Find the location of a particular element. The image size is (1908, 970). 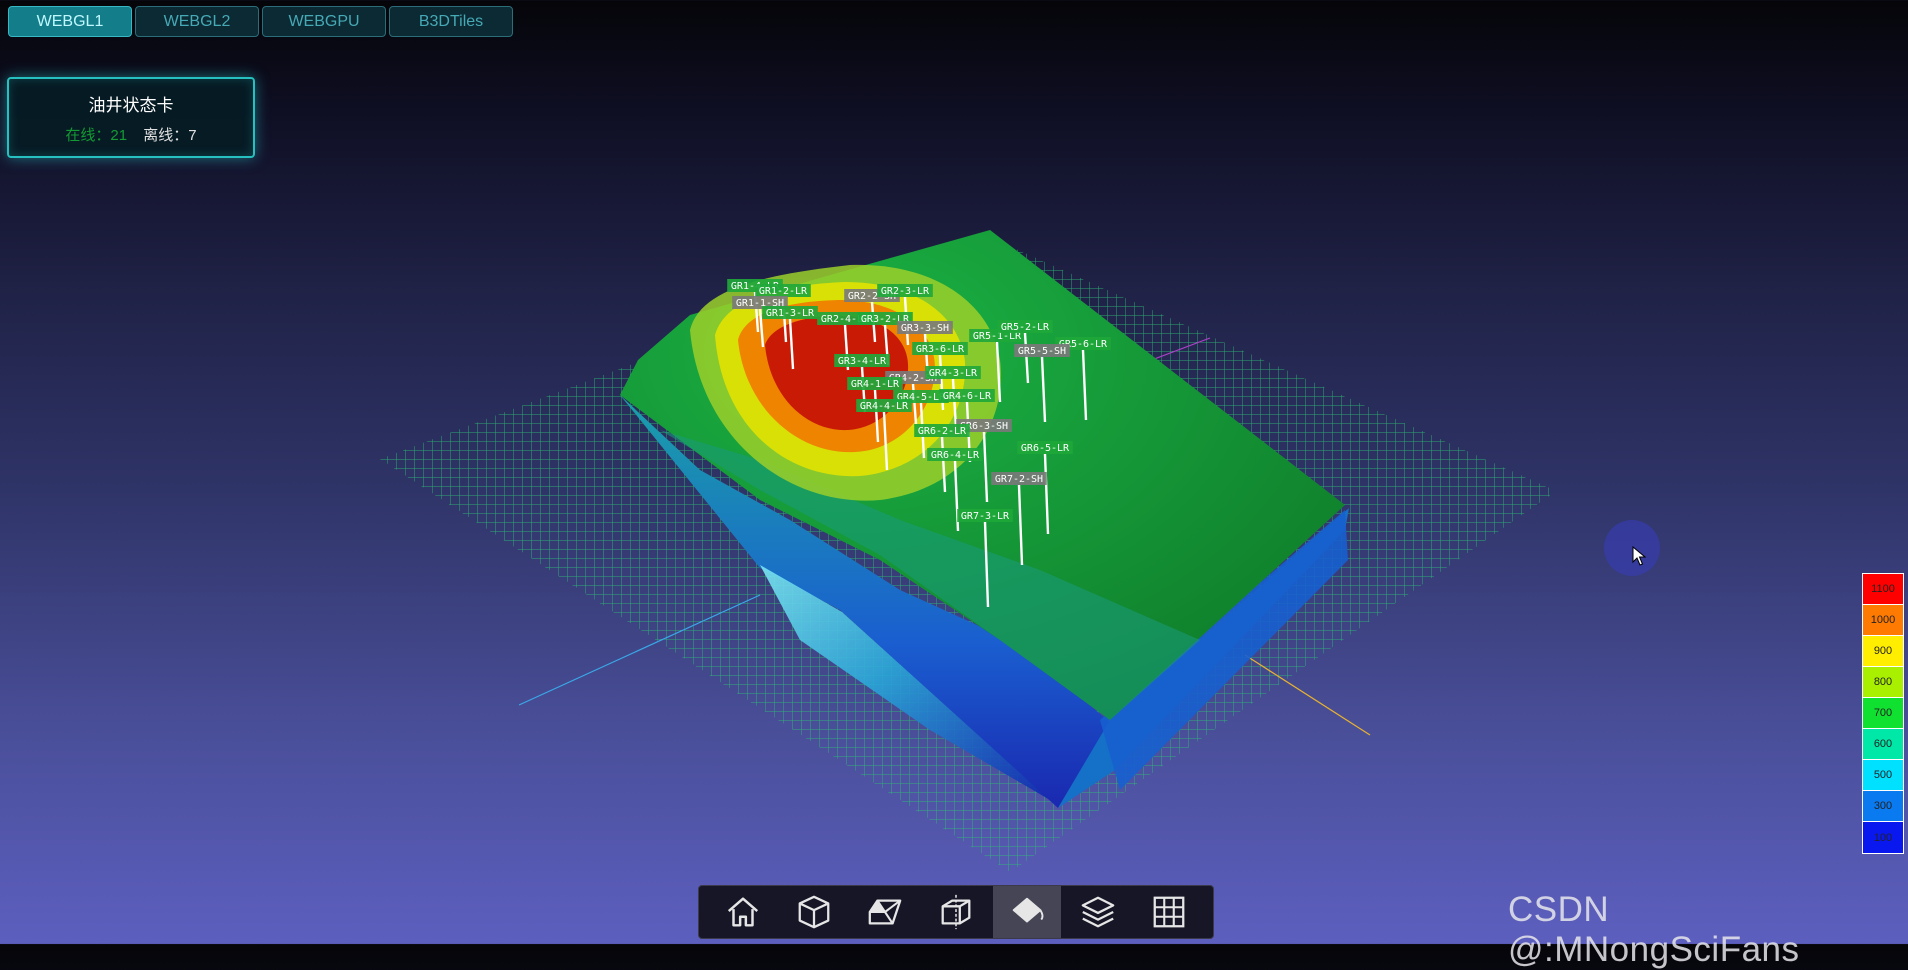

clip-box-button is located at coordinates (956, 912).